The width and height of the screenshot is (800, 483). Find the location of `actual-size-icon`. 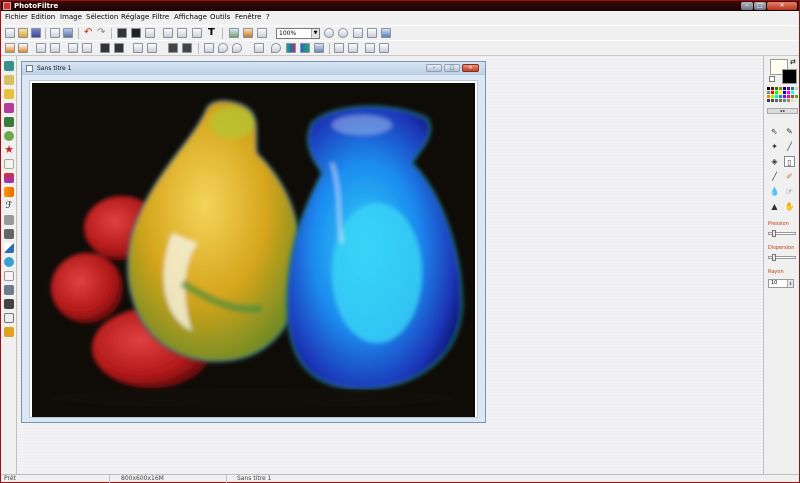

actual-size-icon is located at coordinates (358, 33).